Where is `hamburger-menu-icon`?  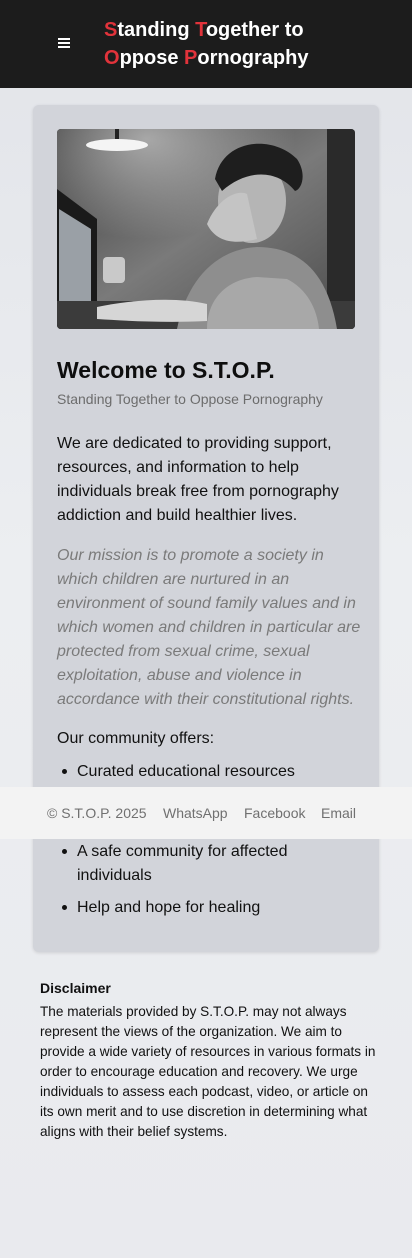
hamburger-menu-icon is located at coordinates (64, 43).